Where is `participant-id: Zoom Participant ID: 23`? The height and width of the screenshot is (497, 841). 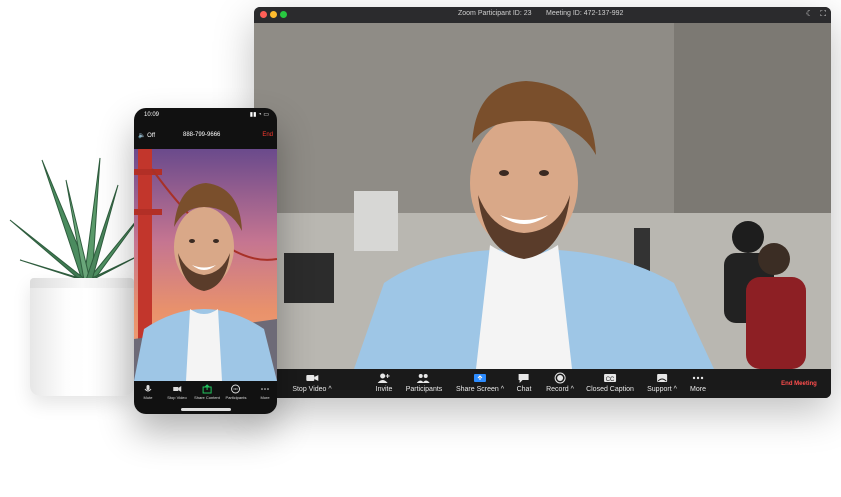 participant-id: Zoom Participant ID: 23 is located at coordinates (495, 13).